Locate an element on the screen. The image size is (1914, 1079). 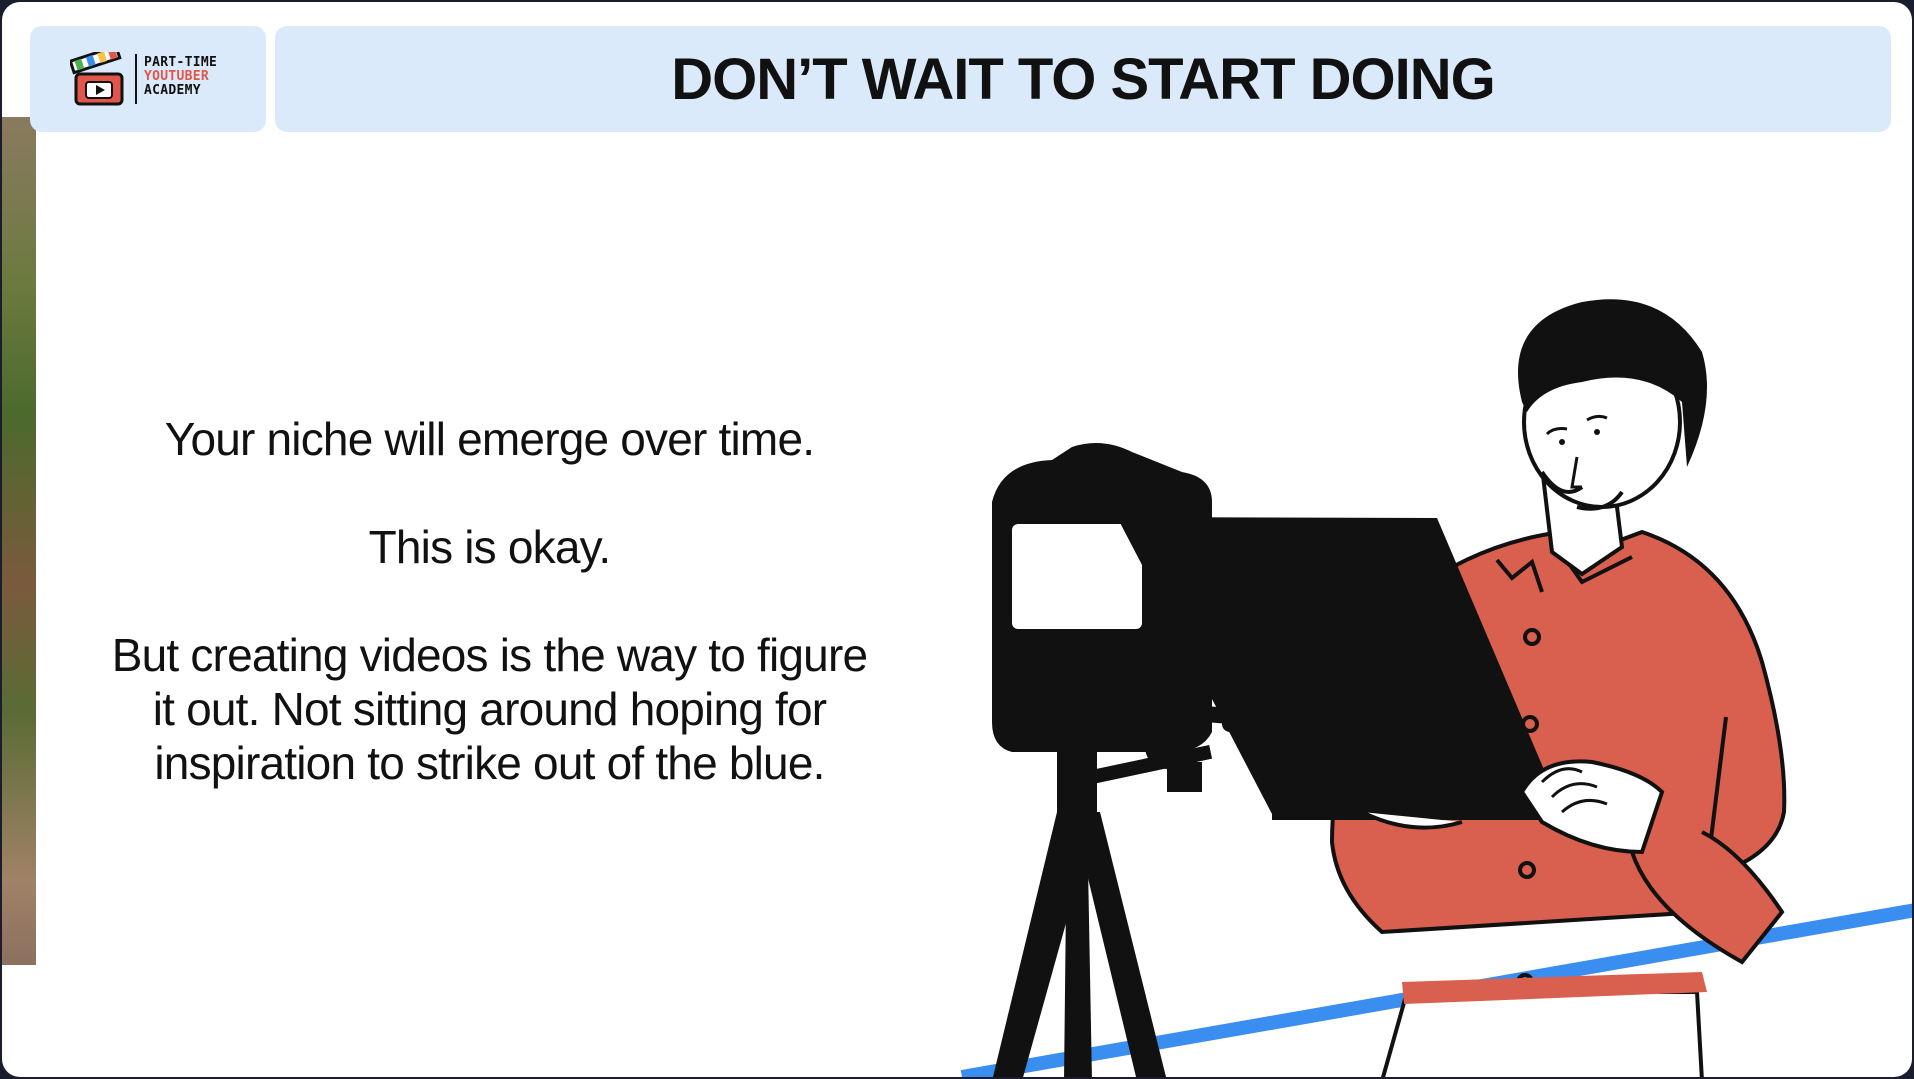
body-paragraph-3-line-2: it out. Not sitting around hoping for is located at coordinates (489, 709).